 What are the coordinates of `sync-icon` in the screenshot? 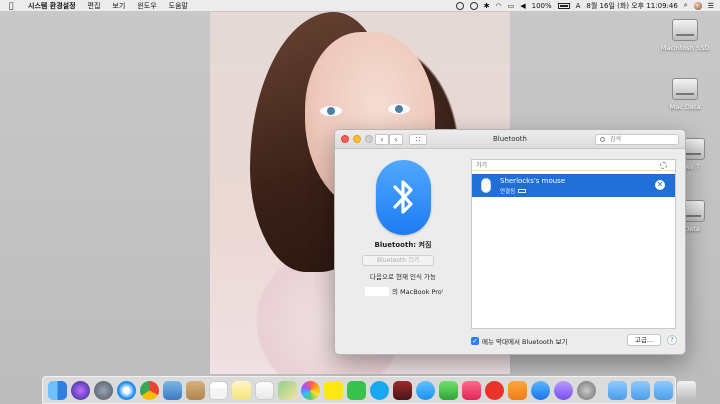 It's located at (473, 5).